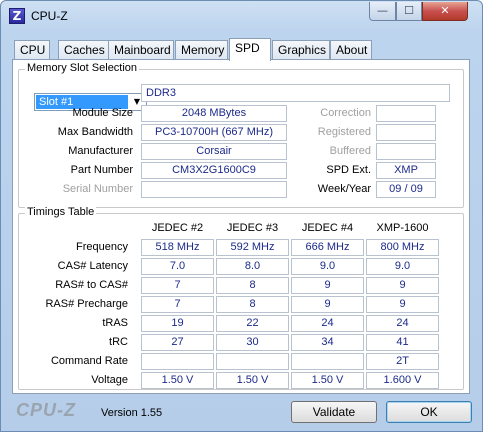 The height and width of the screenshot is (432, 483). Describe the element at coordinates (97, 189) in the screenshot. I see `serial-number-label: Serial Number` at that location.